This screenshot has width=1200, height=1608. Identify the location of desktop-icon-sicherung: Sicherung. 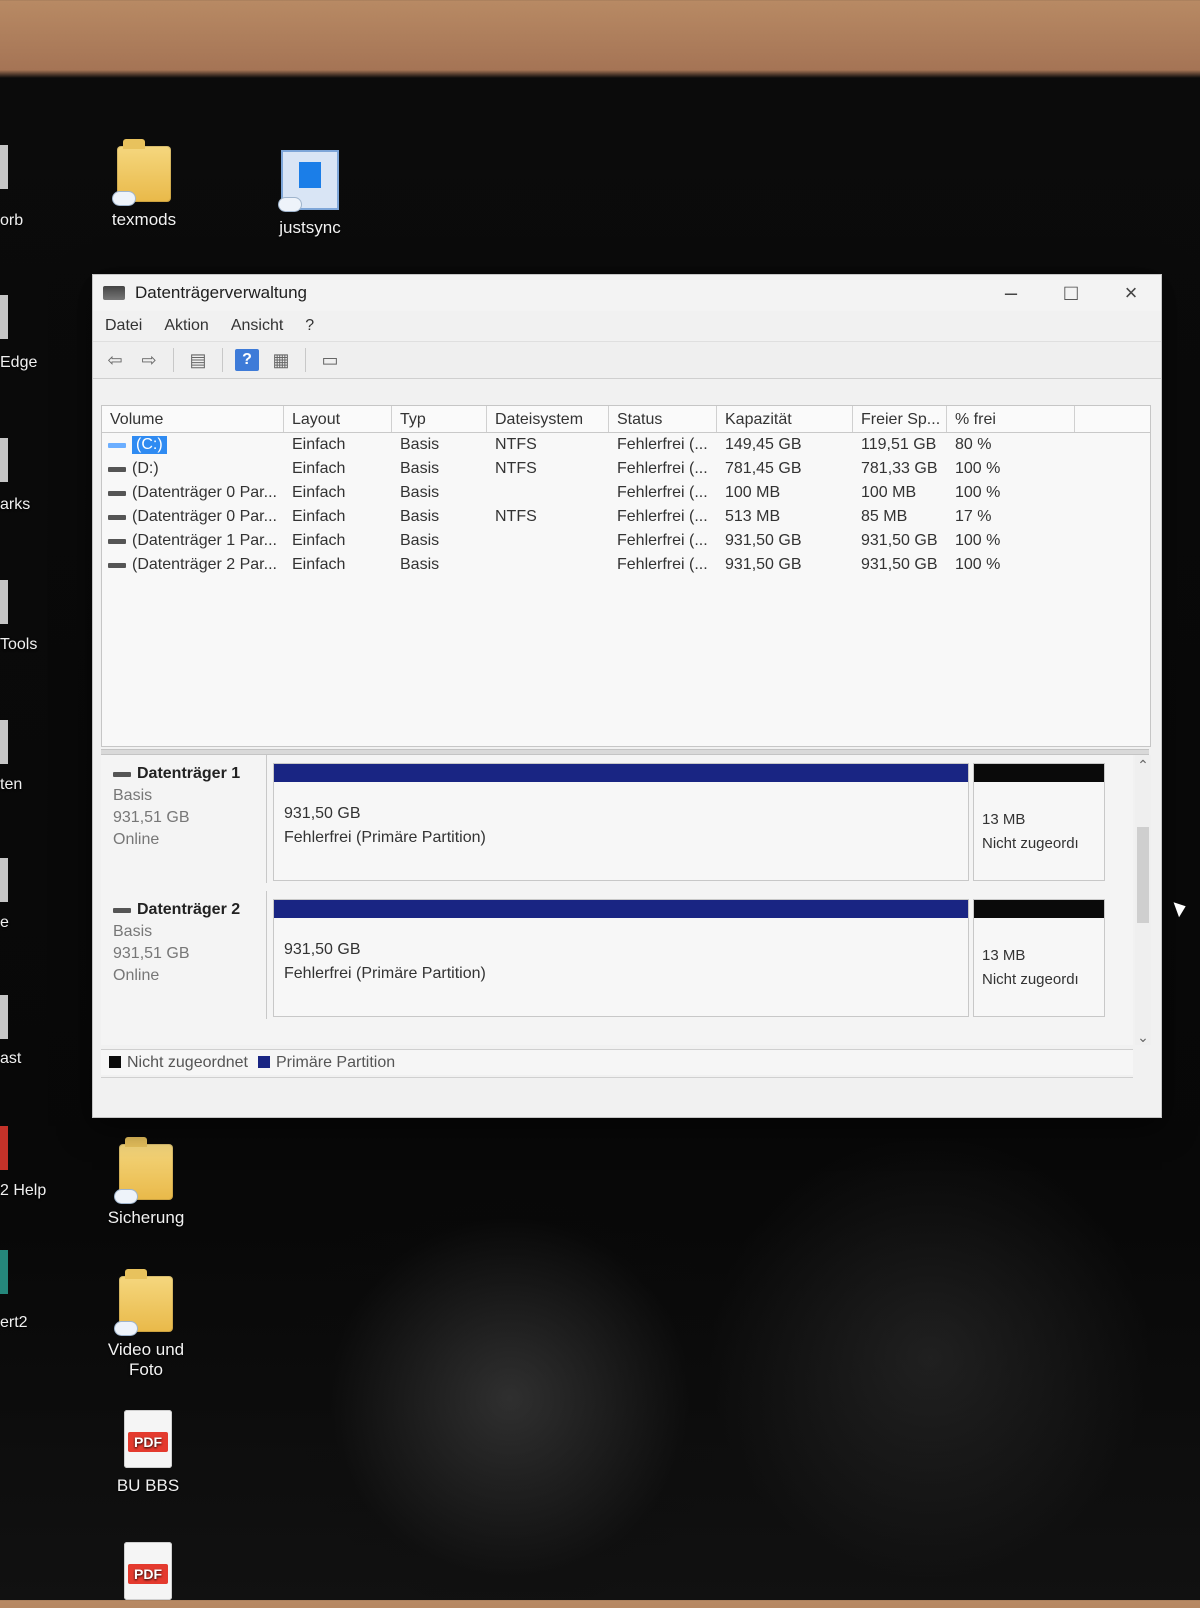
(146, 1182).